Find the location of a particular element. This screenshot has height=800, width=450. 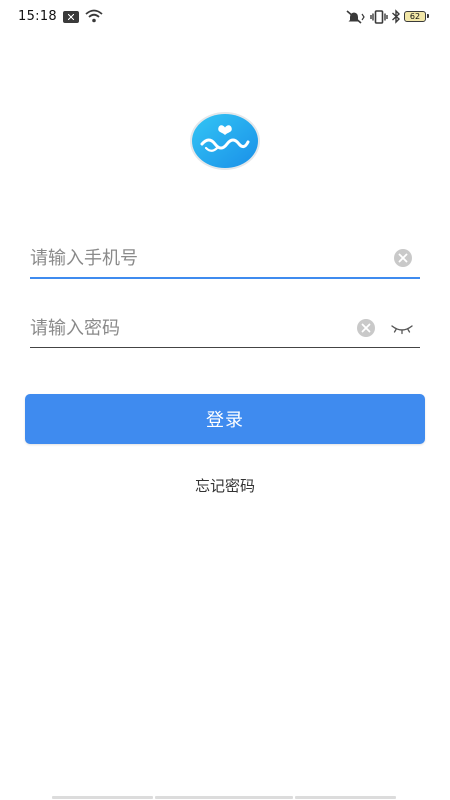

password-field-container is located at coordinates (225, 328).